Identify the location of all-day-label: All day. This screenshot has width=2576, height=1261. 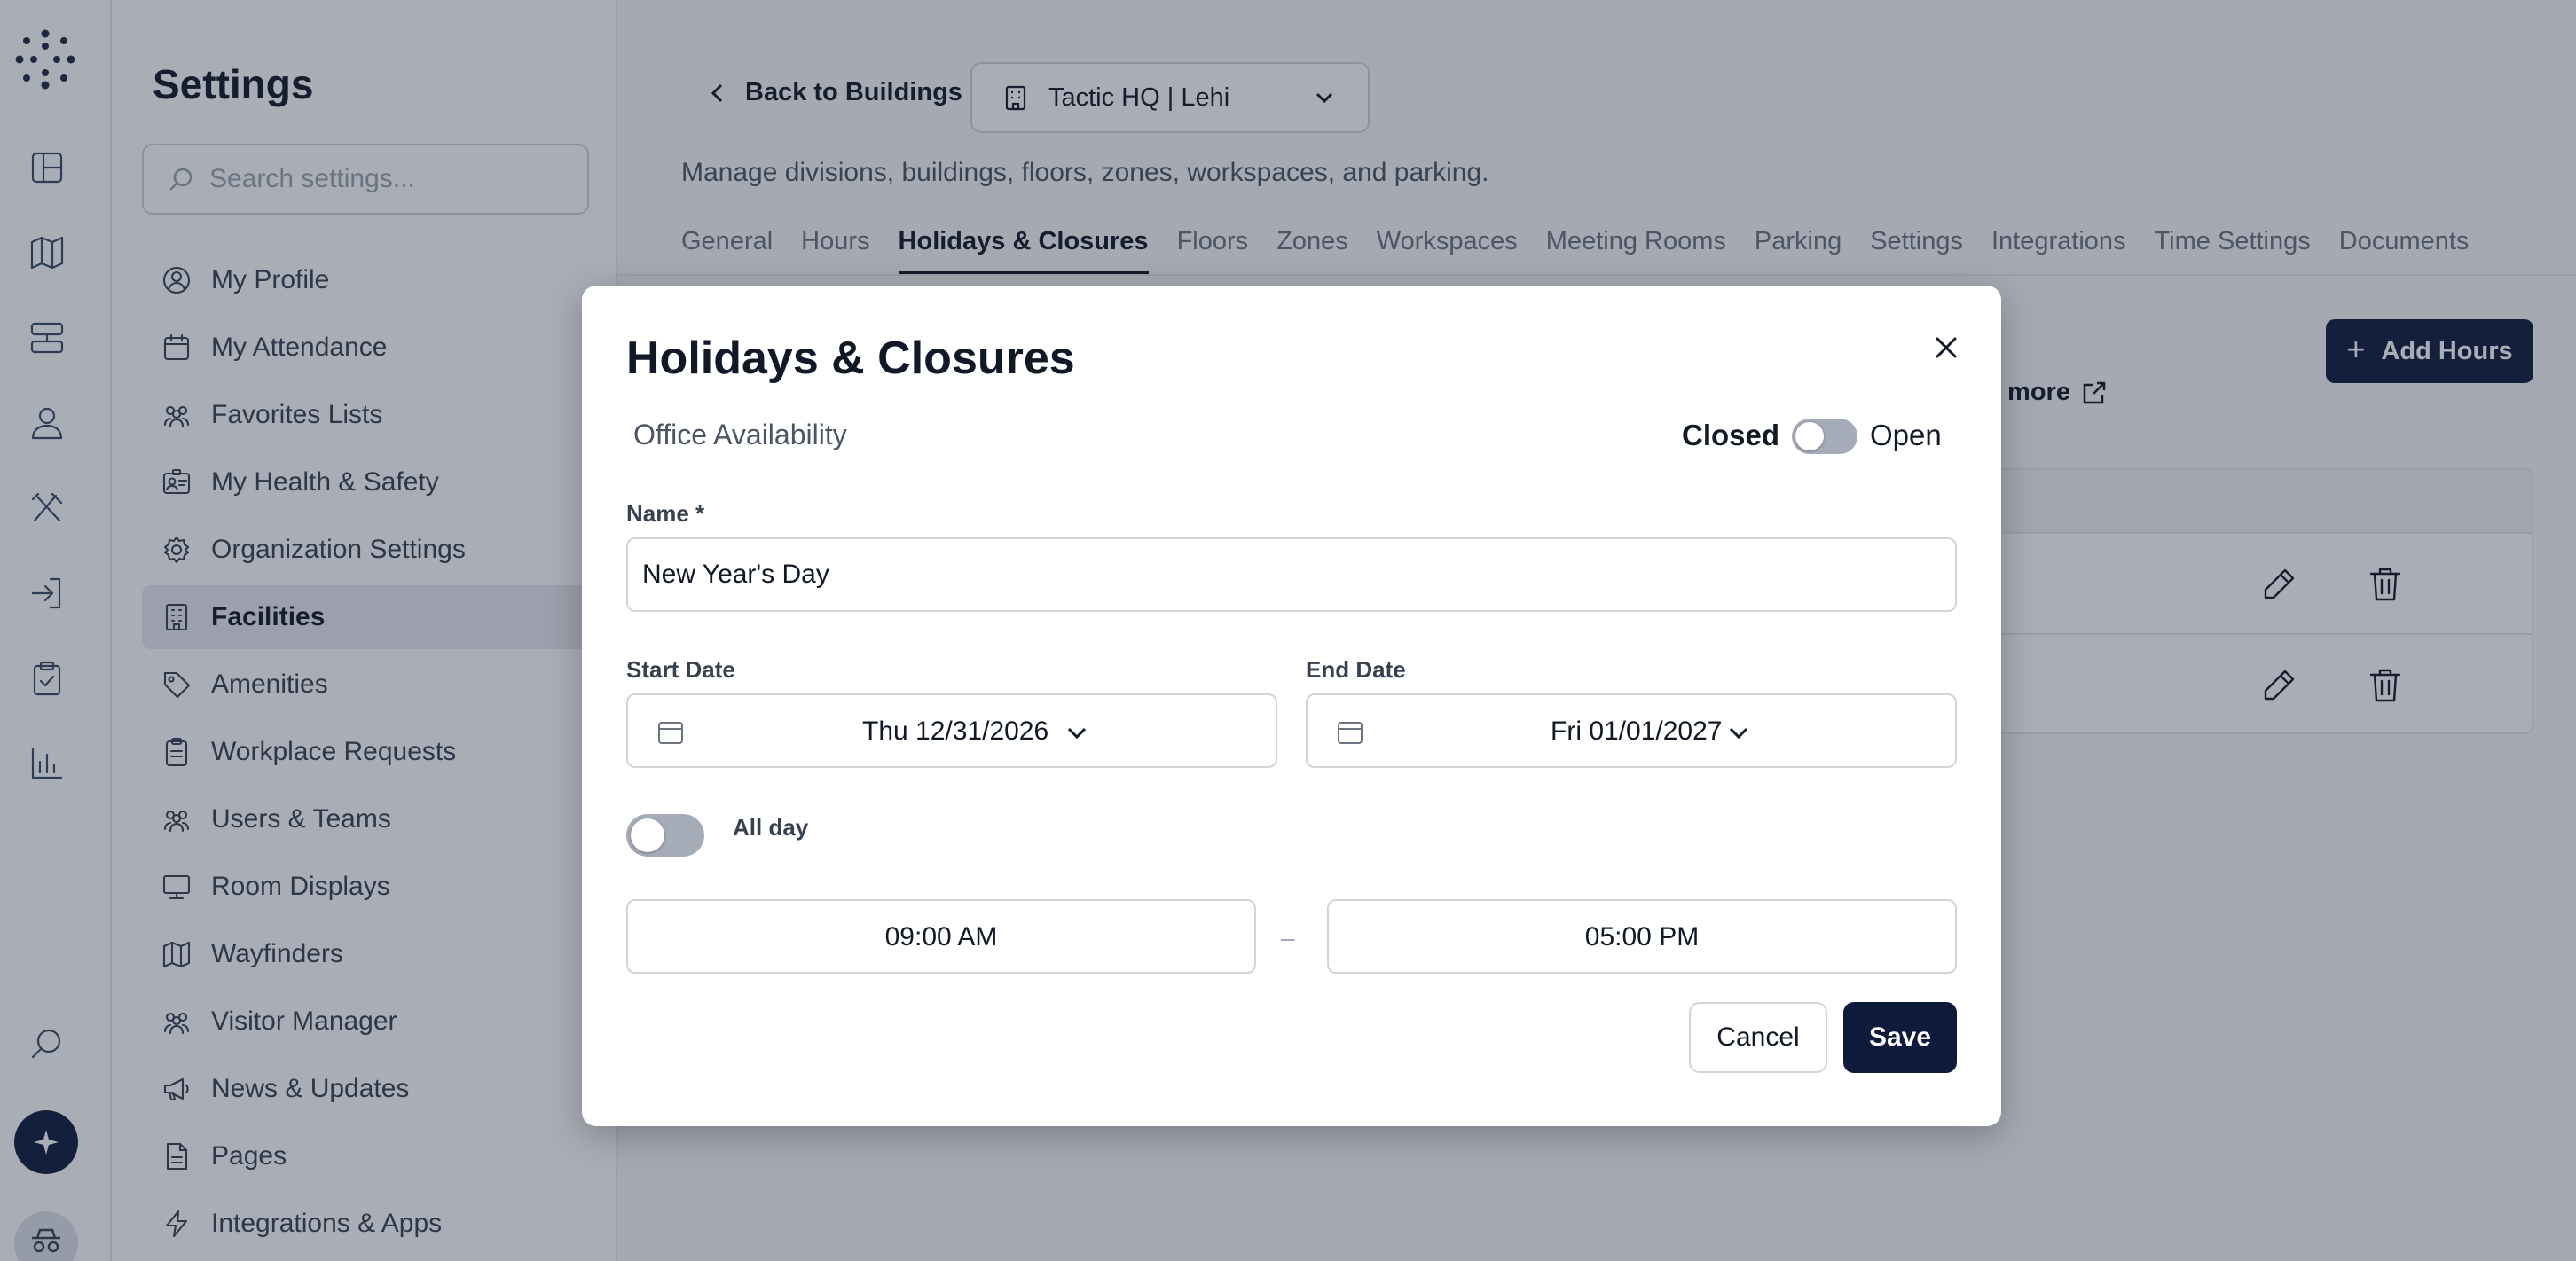
(771, 827).